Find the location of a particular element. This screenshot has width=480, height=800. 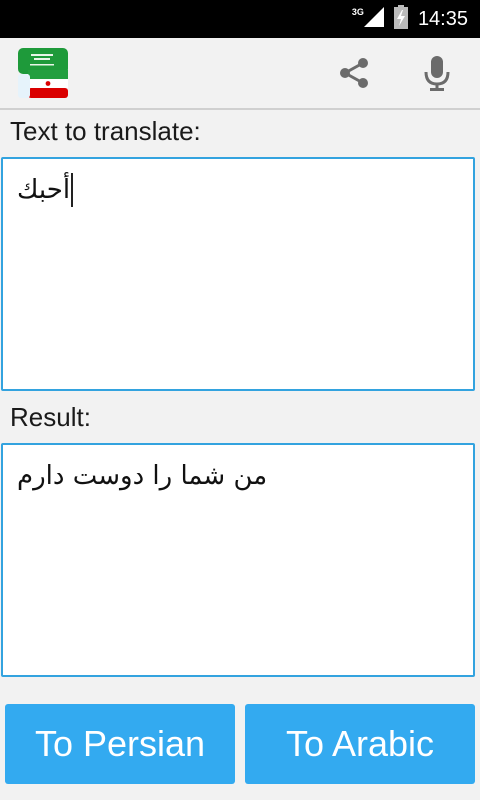

status-indicators: 3G 14:35 is located at coordinates (410, 19).